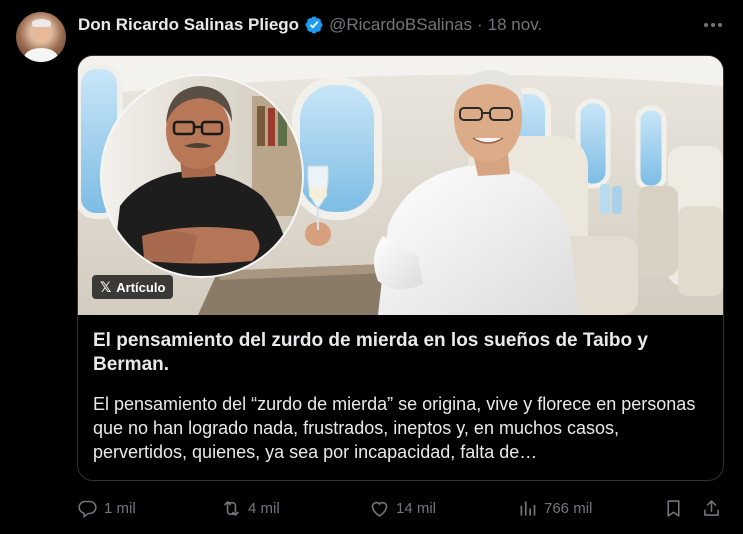  What do you see at coordinates (231, 508) in the screenshot?
I see `repost-icon` at bounding box center [231, 508].